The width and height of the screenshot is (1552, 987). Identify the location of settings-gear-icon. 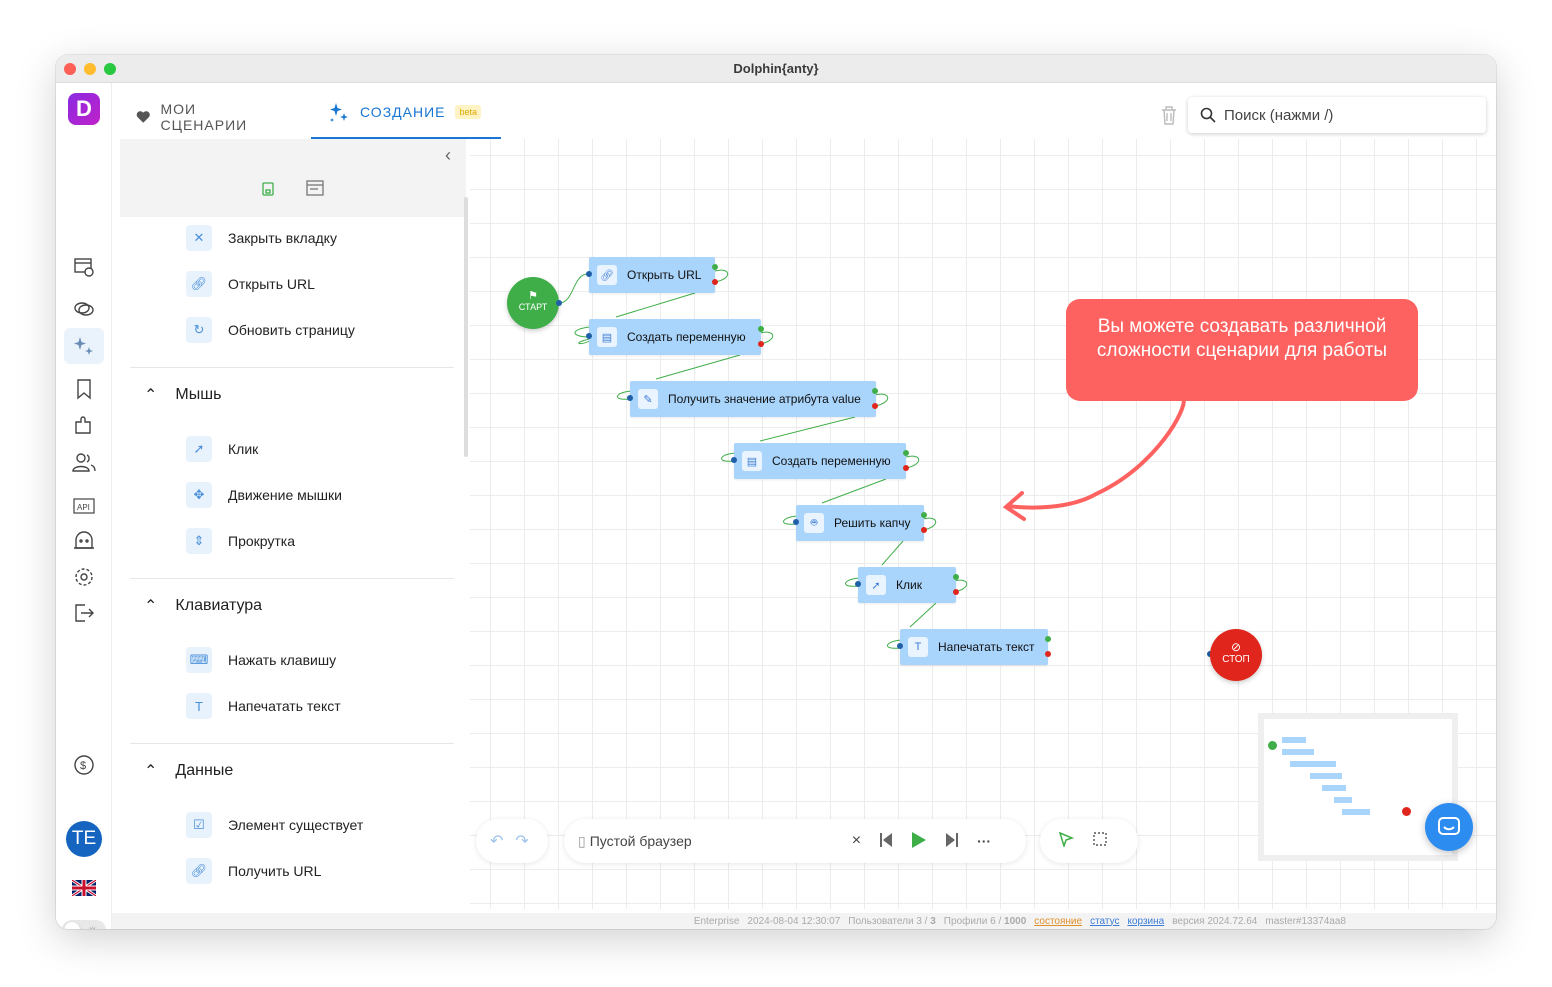
(84, 577).